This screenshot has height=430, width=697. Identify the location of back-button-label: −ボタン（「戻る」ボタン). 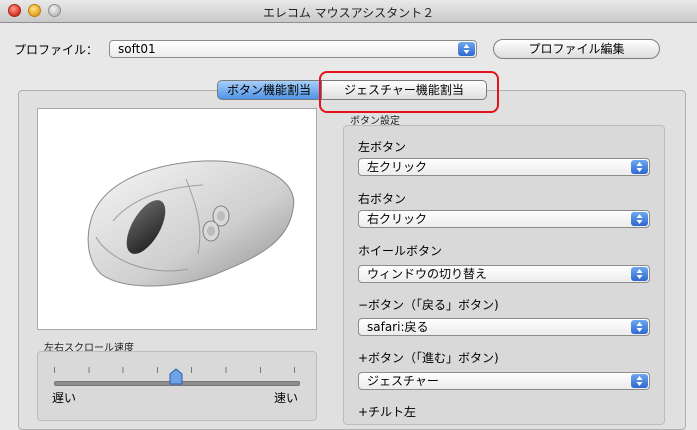
(428, 305).